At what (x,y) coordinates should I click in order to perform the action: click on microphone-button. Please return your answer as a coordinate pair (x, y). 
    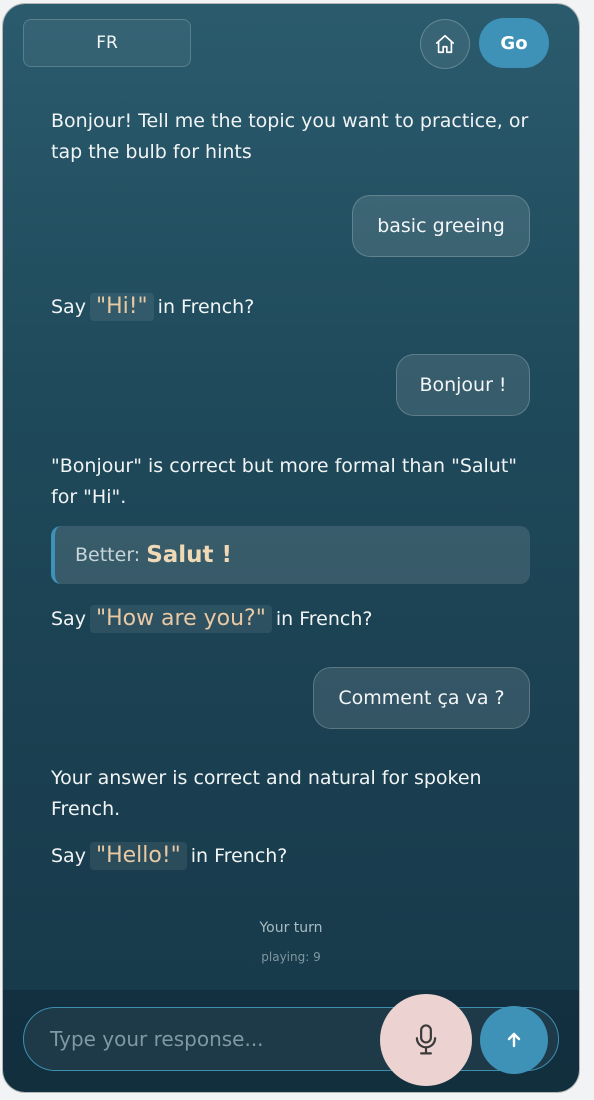
    Looking at the image, I should click on (426, 1040).